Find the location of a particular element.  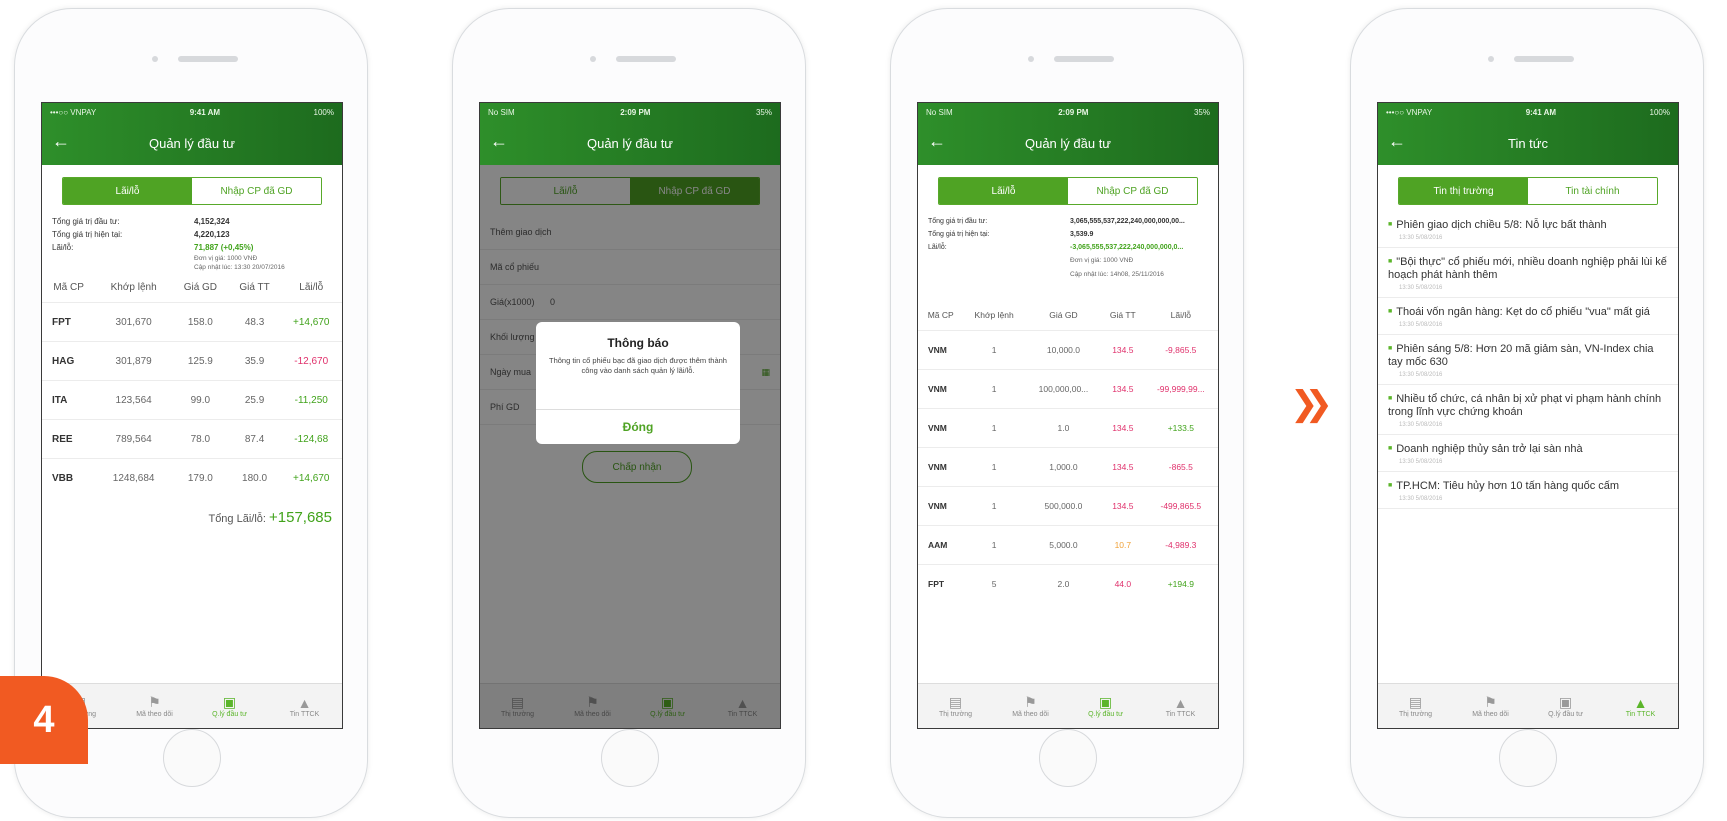

col-header: Khớp lệnh is located at coordinates (133, 287).